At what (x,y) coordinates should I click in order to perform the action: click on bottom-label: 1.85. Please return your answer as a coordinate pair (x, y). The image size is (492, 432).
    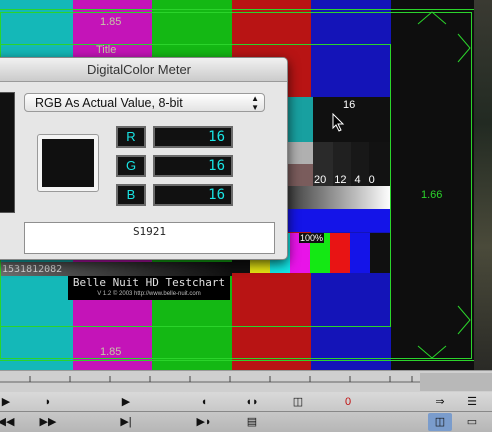
    Looking at the image, I should click on (111, 352).